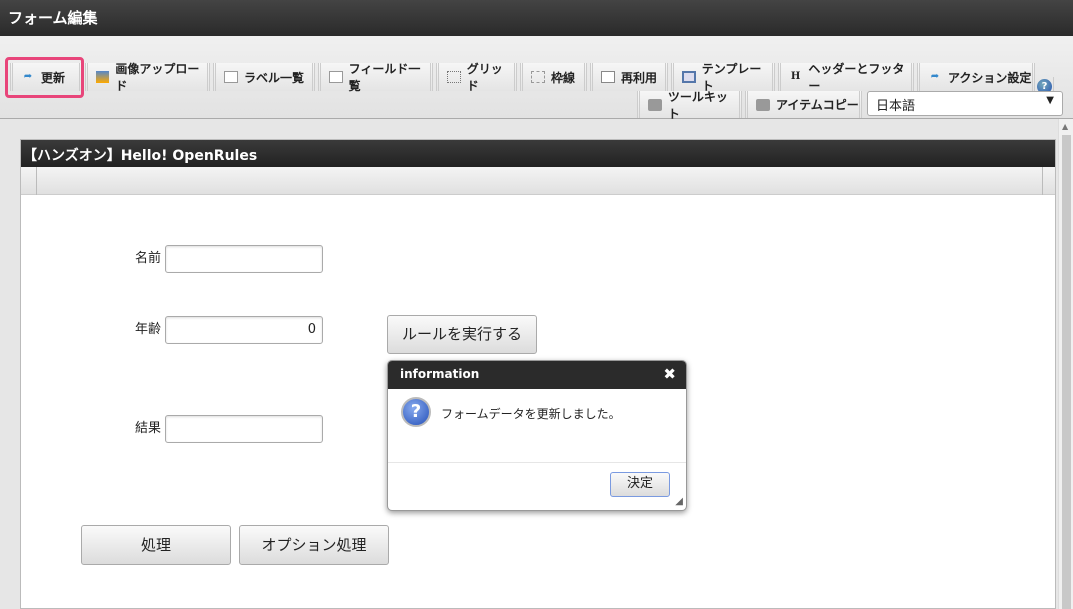 The height and width of the screenshot is (609, 1073). What do you see at coordinates (538, 153) in the screenshot?
I see `form-title: 【ハンズオン】Hello! OpenRules` at bounding box center [538, 153].